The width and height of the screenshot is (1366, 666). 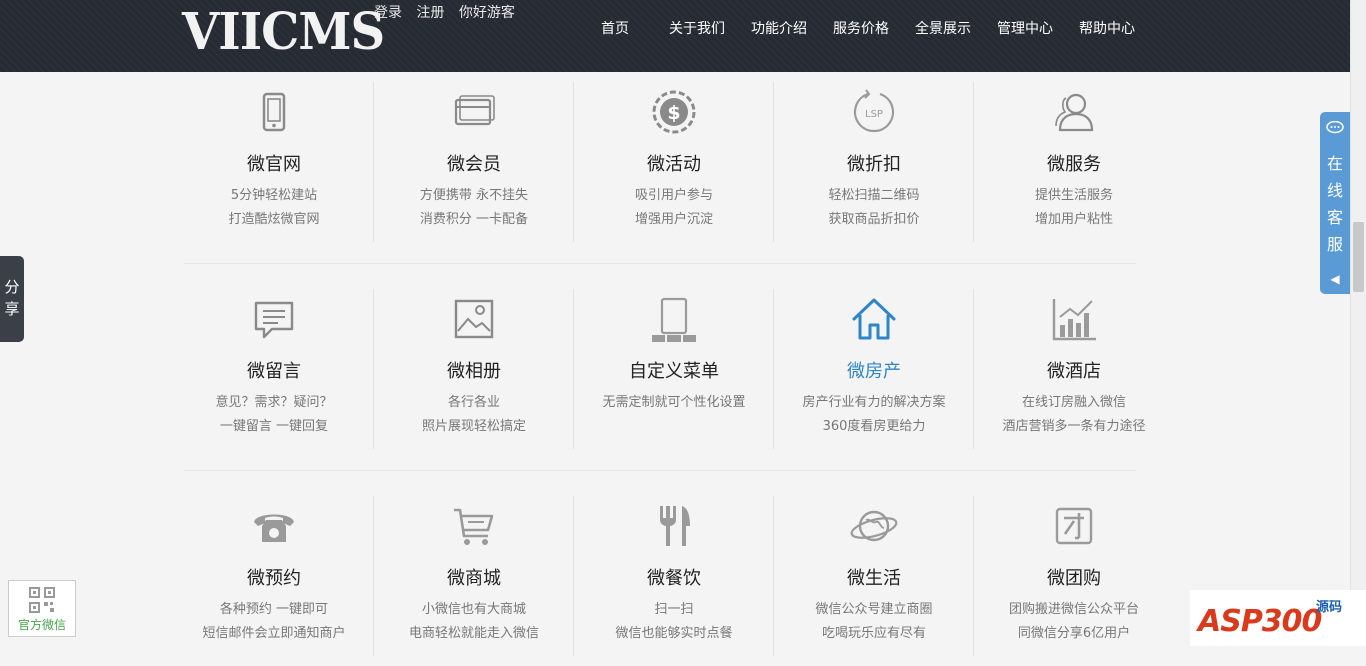 What do you see at coordinates (674, 609) in the screenshot?
I see `feature-desc: 扫一扫` at bounding box center [674, 609].